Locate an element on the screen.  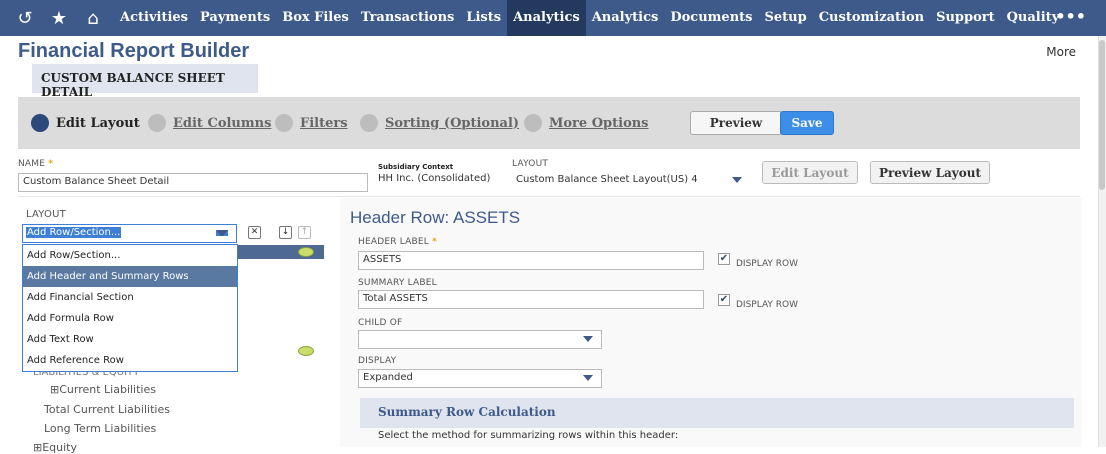
preview-layout-button: Preview Layout is located at coordinates (930, 172).